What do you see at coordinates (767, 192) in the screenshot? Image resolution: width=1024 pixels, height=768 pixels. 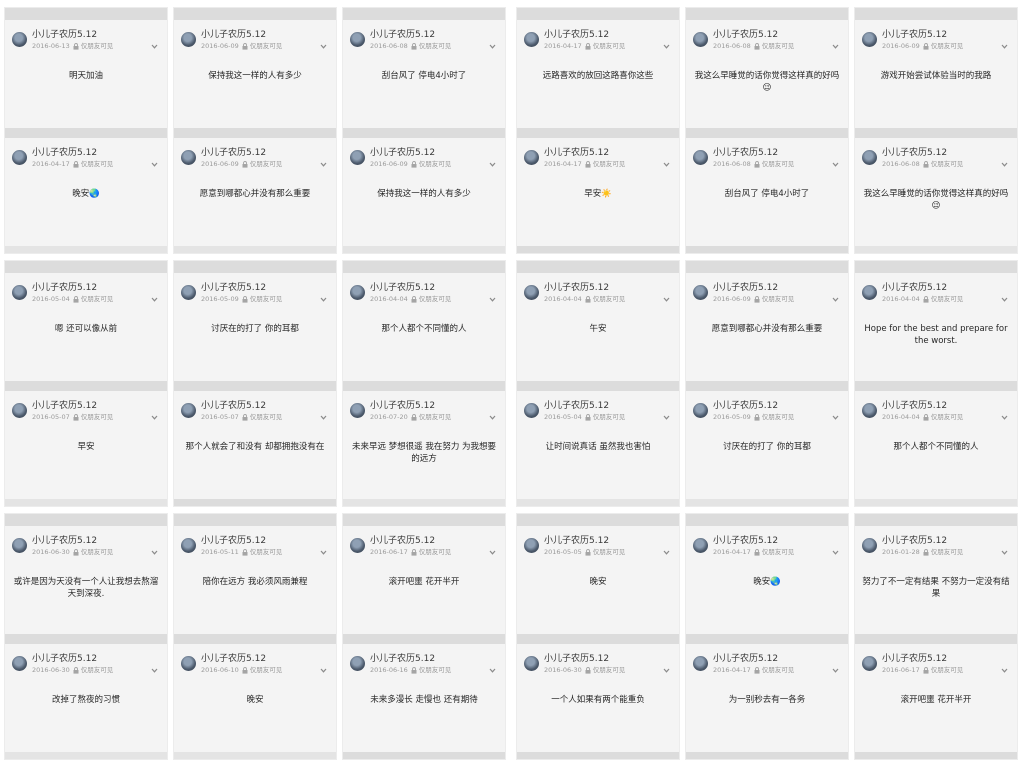 I see `post-card: 小儿子农历5.12 2016-06-08 仅朋友可见 刮台风了 停电4小时了` at bounding box center [767, 192].